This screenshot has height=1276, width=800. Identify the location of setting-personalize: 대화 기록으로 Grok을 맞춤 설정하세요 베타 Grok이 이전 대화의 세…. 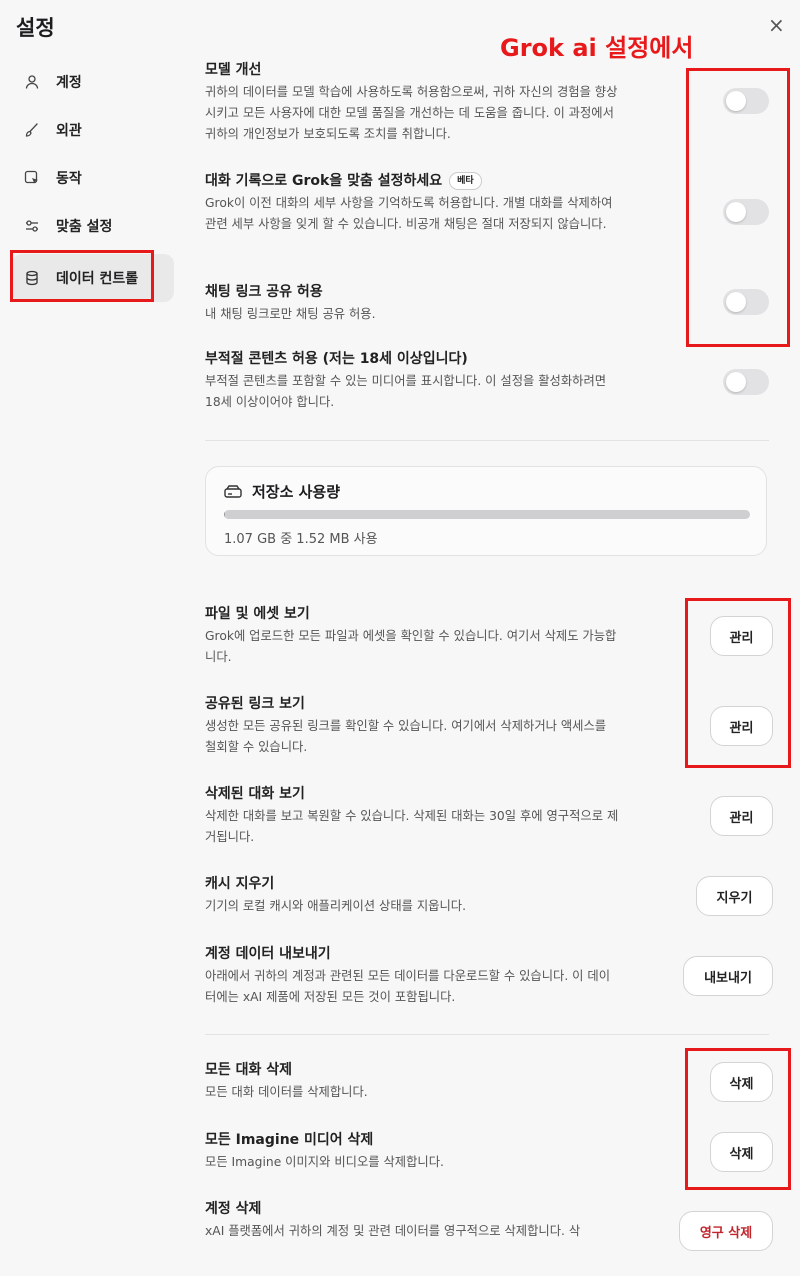
(485, 203).